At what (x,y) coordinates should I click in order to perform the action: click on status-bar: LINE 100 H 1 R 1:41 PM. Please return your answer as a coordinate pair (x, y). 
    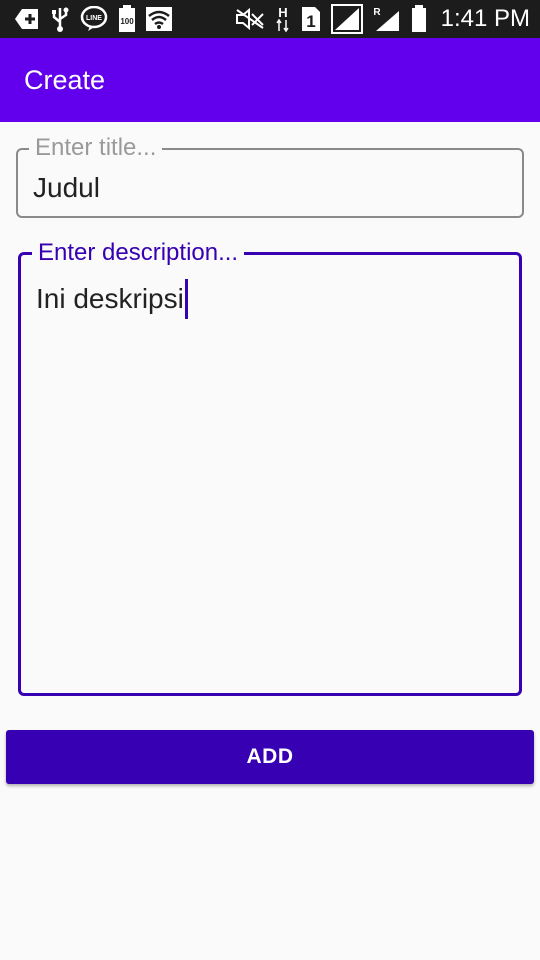
    Looking at the image, I should click on (270, 19).